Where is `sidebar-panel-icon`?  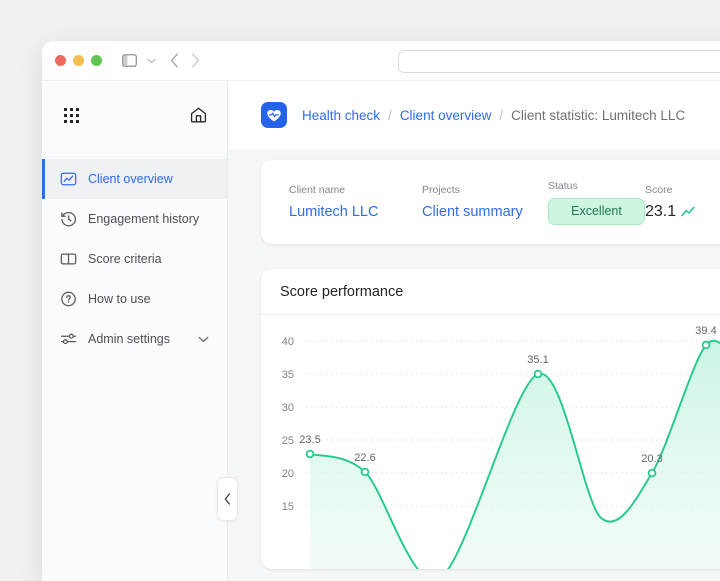
sidebar-panel-icon is located at coordinates (129, 60).